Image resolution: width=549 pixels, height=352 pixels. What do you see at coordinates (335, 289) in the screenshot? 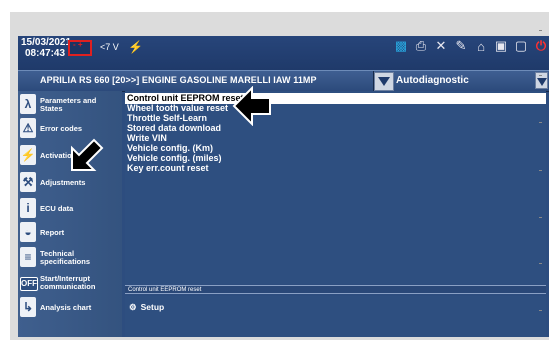
I see `selection-status: Control unit EEPROM reset` at bounding box center [335, 289].